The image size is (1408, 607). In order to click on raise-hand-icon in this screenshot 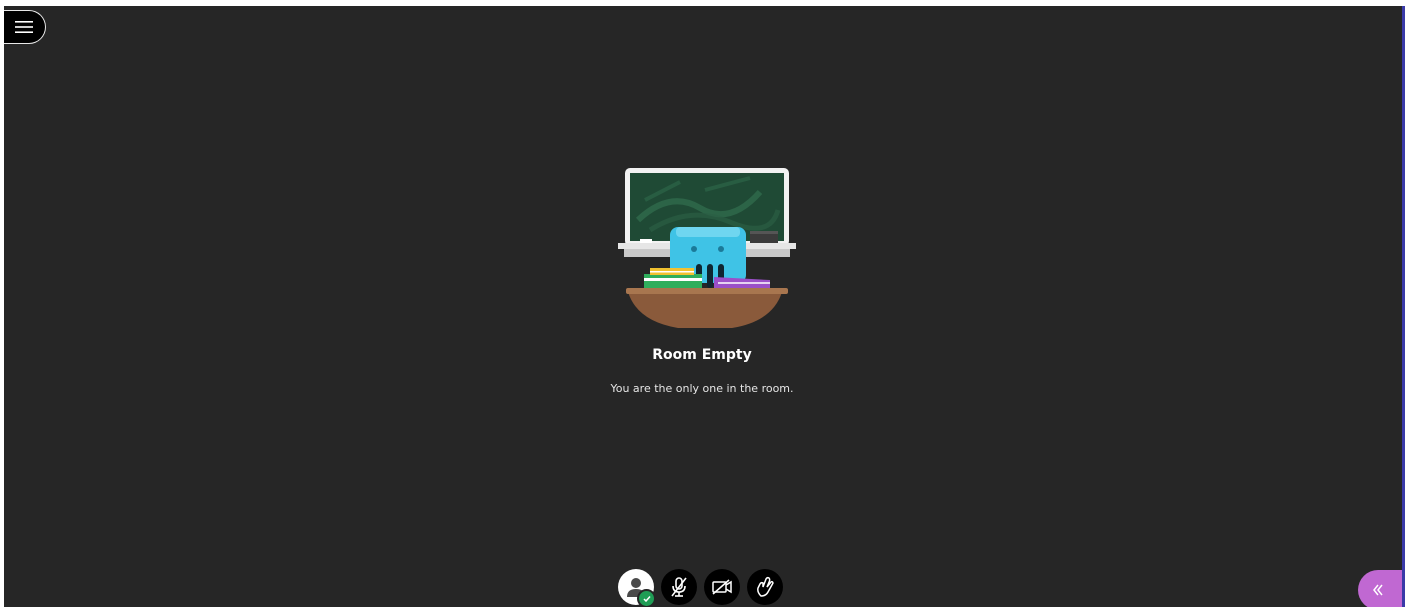, I will do `click(765, 586)`.